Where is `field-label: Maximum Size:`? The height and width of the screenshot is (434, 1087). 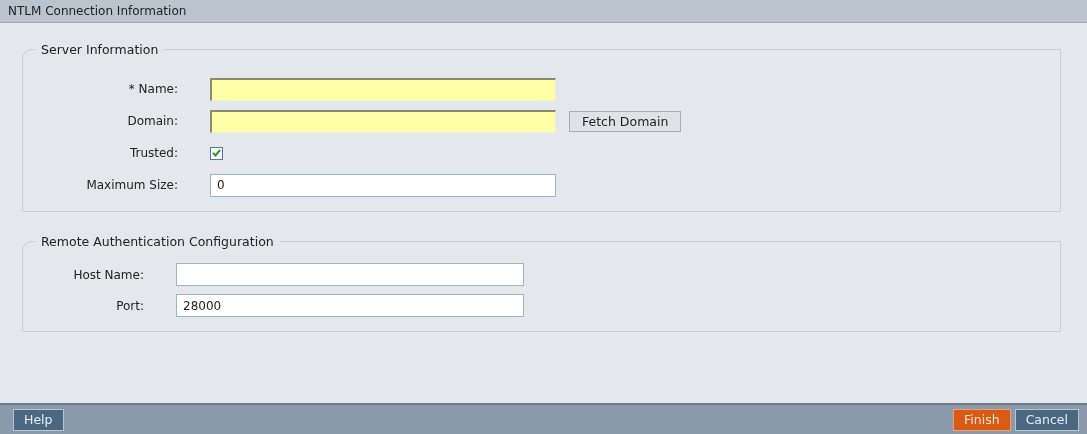 field-label: Maximum Size: is located at coordinates (132, 185).